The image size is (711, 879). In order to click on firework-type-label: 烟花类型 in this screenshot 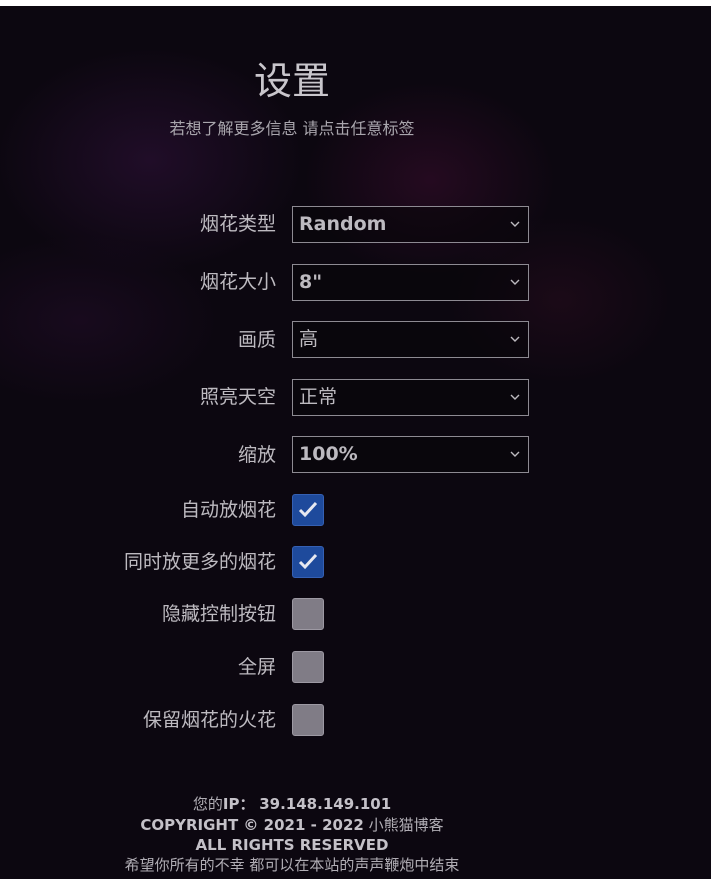, I will do `click(237, 224)`.